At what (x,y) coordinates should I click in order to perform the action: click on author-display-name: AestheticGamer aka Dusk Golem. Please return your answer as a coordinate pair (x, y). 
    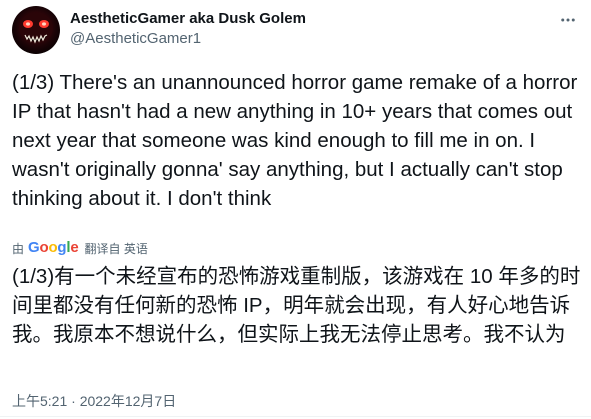
    Looking at the image, I should click on (188, 19).